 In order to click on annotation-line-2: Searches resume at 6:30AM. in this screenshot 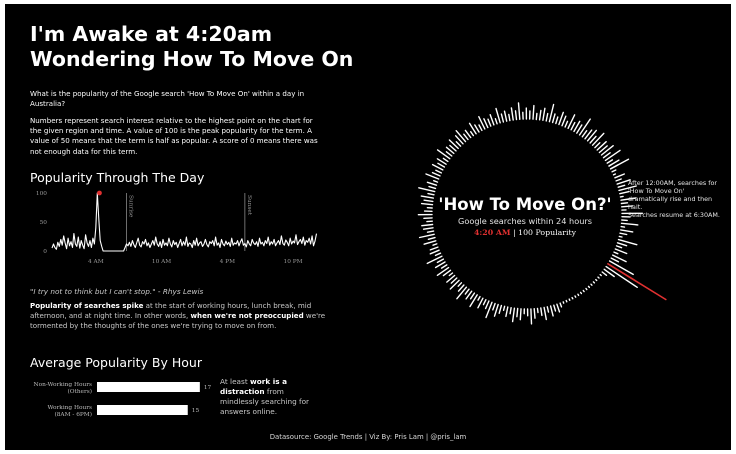, I will do `click(674, 215)`.